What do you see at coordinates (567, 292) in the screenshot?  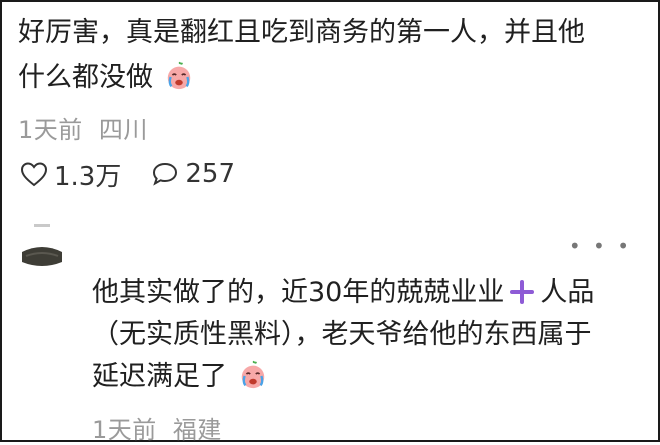 I see `reply-line-1-text-b: 人品` at bounding box center [567, 292].